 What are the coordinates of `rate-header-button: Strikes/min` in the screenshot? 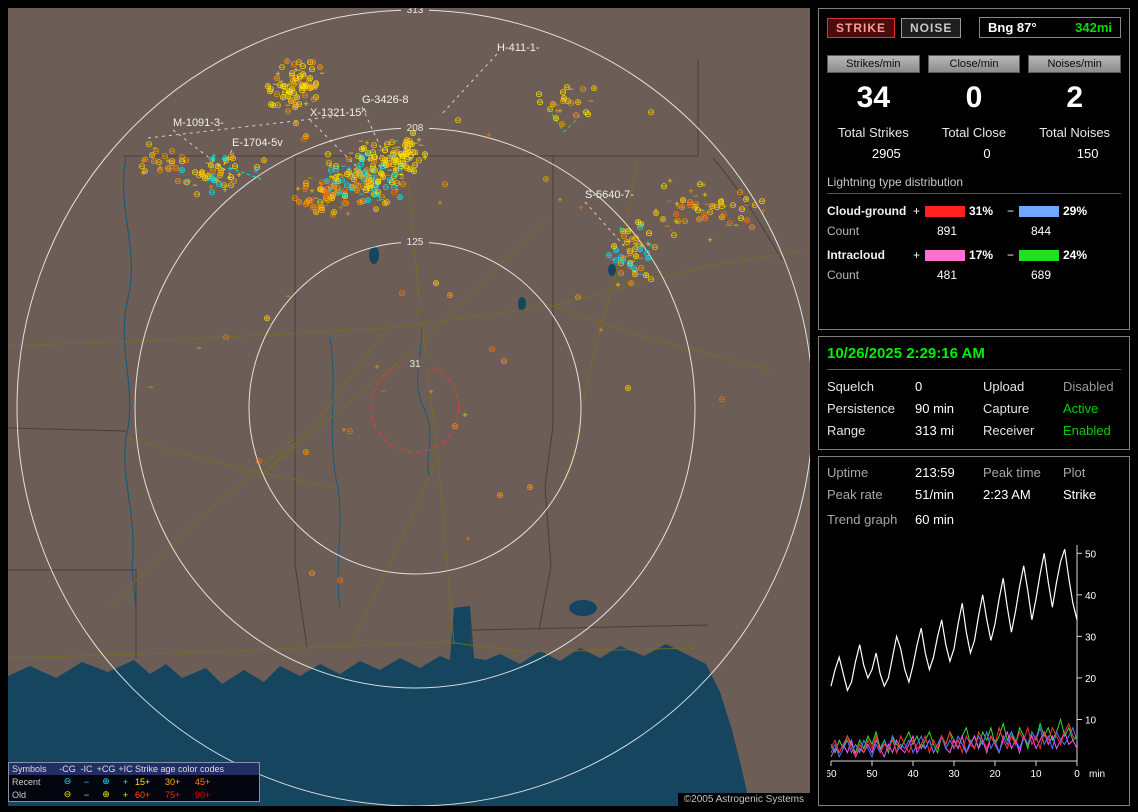 It's located at (873, 64).